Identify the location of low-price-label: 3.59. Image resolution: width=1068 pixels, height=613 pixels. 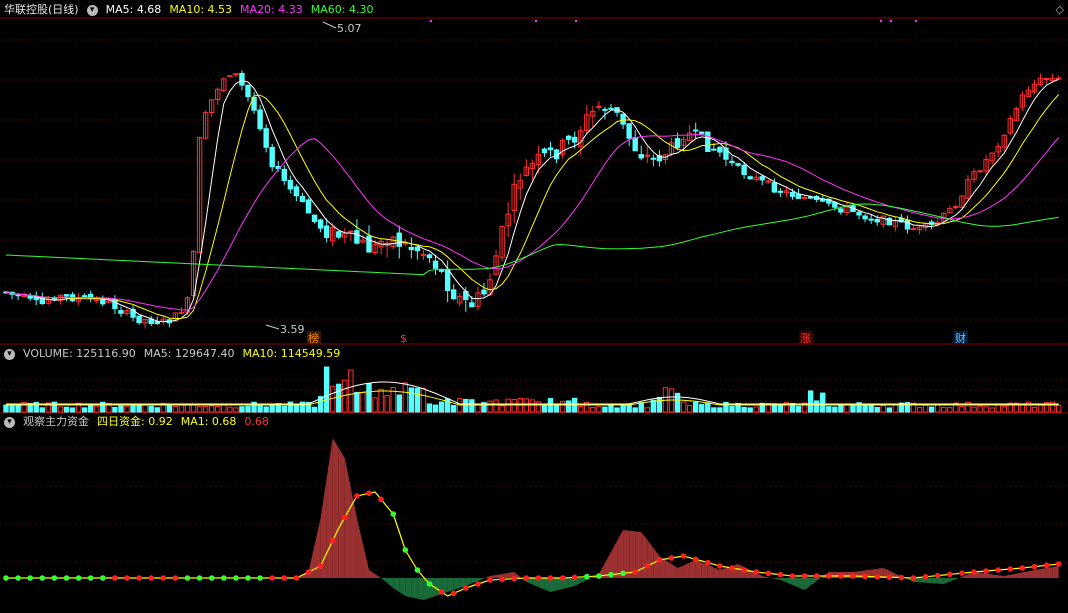
(292, 329).